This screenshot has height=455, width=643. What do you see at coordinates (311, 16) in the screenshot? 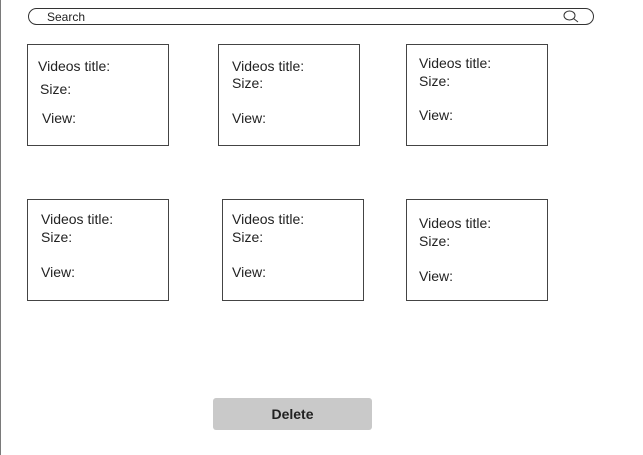
I see `search-bar: Search` at bounding box center [311, 16].